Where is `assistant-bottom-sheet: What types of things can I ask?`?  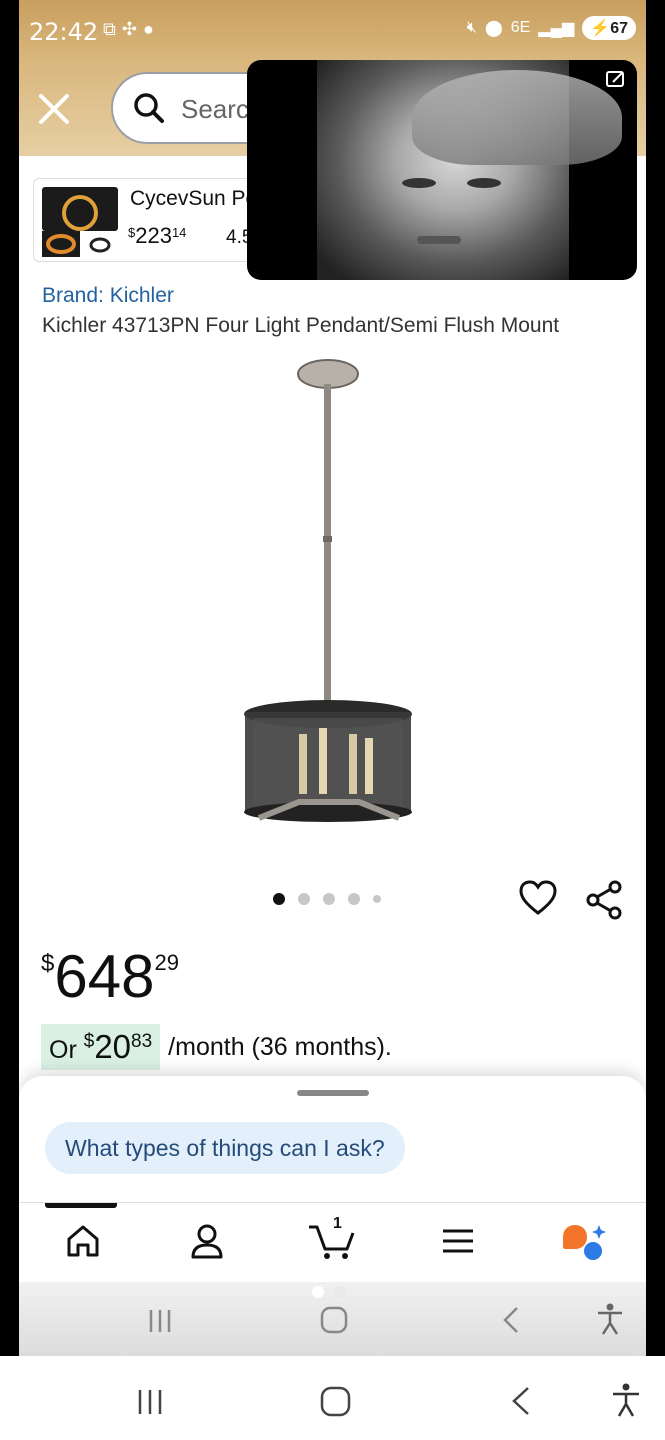 assistant-bottom-sheet: What types of things can I ask? is located at coordinates (332, 1141).